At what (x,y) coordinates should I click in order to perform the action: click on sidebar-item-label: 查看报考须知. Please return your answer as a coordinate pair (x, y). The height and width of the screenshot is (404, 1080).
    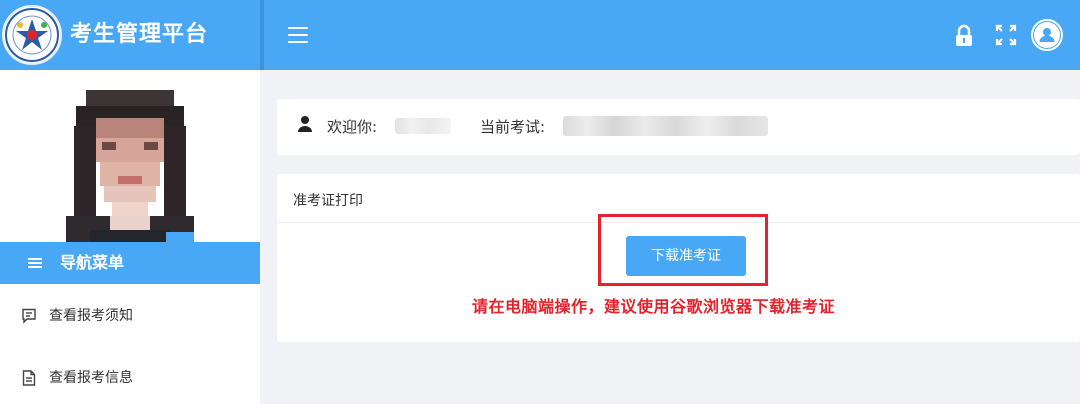
    Looking at the image, I should click on (91, 316).